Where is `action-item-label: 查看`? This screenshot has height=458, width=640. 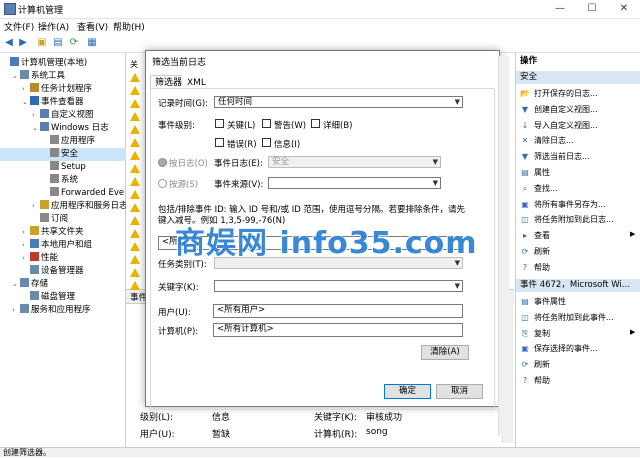 action-item-label: 查看 is located at coordinates (542, 236).